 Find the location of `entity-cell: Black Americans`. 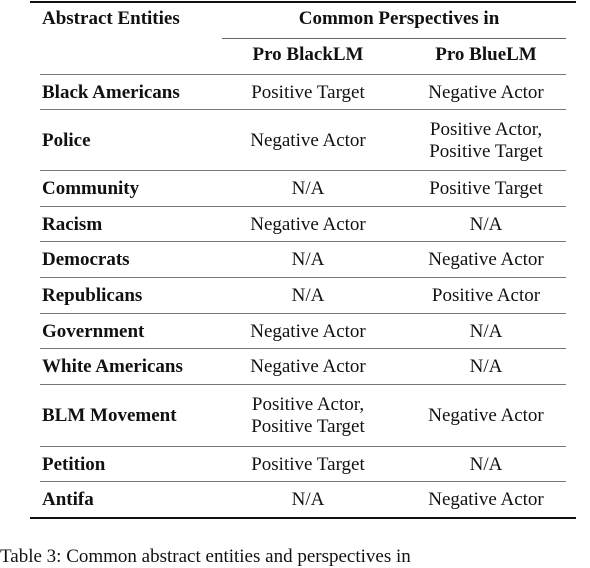

entity-cell: Black Americans is located at coordinates (111, 92).